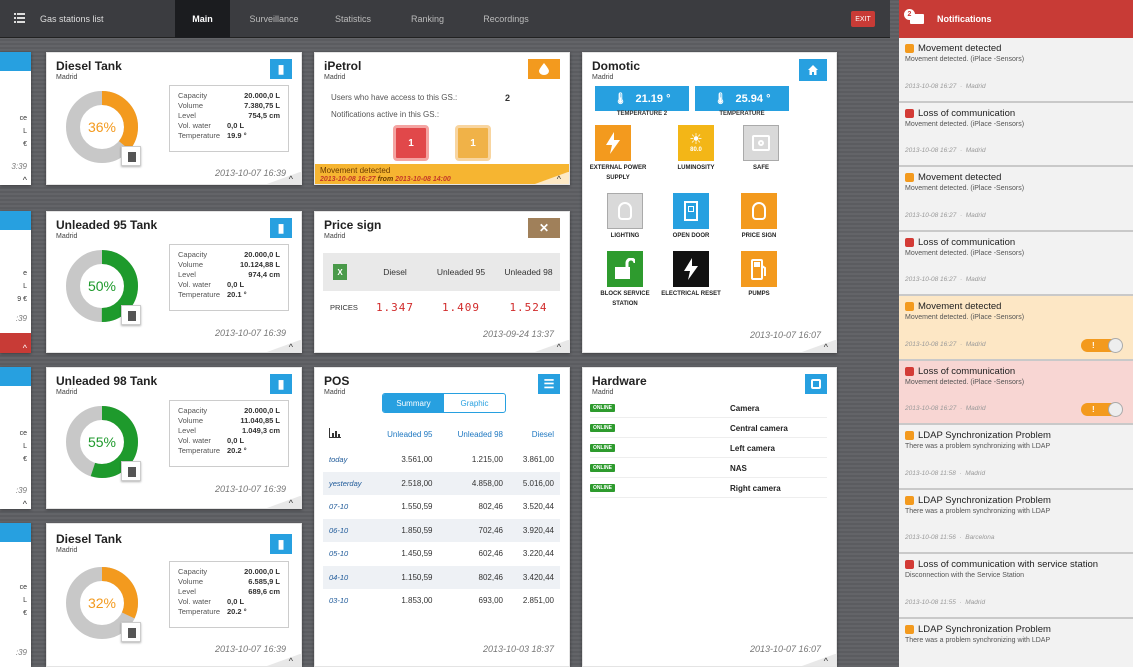  What do you see at coordinates (914, 17) in the screenshot?
I see `notification-badge-icon: 2` at bounding box center [914, 17].